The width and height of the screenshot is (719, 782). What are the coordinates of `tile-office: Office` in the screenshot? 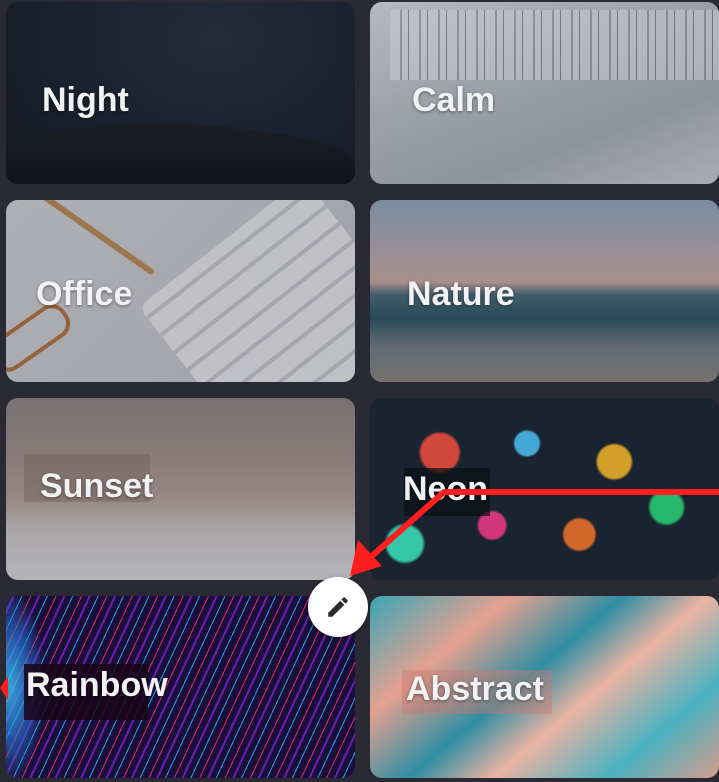 It's located at (180, 291).